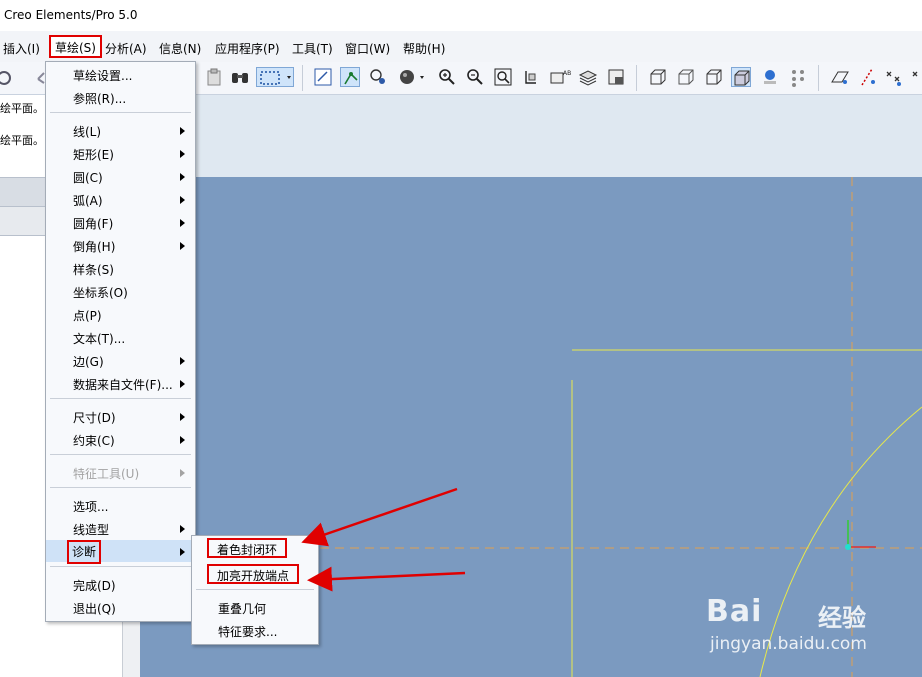 Image resolution: width=922 pixels, height=677 pixels. I want to click on menu-item-label: 特征工具(U), so click(106, 474).